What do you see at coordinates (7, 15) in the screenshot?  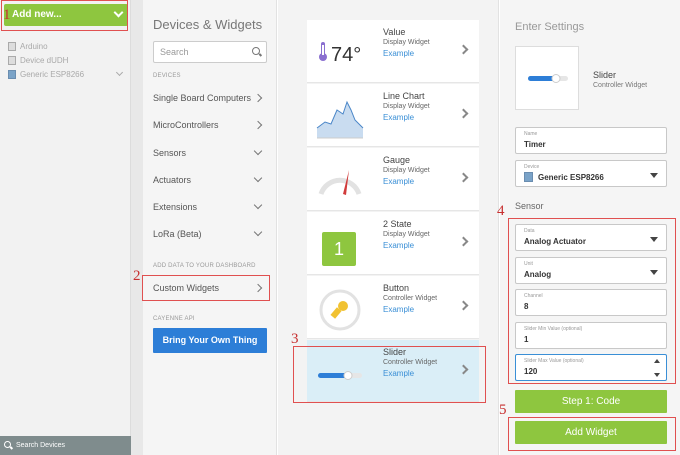 I see `annotation-number-1: 1` at bounding box center [7, 15].